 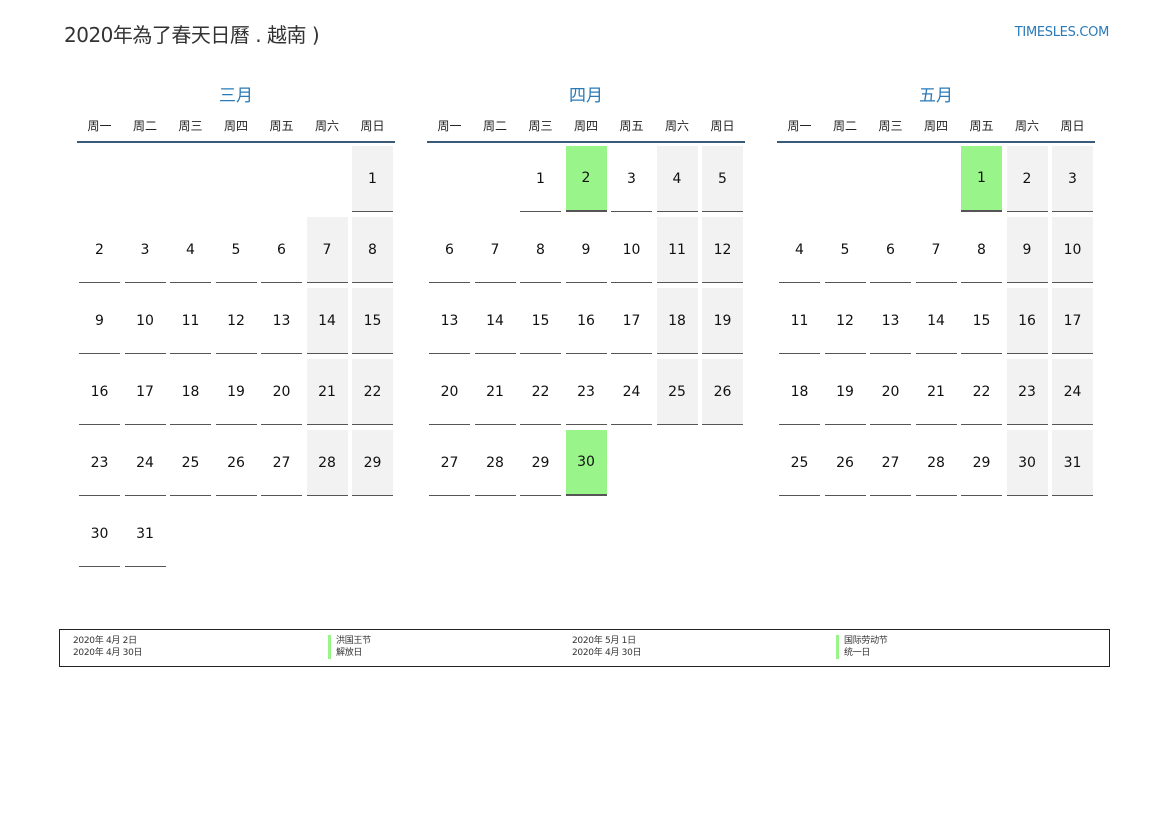 What do you see at coordinates (108, 647) in the screenshot?
I see `legend-dates: 2020年 4月 2日 2020年 4月 30日` at bounding box center [108, 647].